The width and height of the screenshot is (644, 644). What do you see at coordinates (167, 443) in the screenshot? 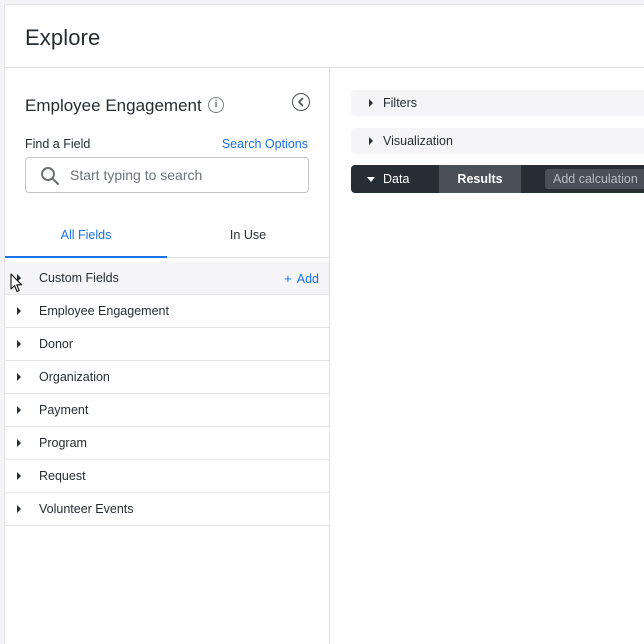
I see `field-group-program: Program` at bounding box center [167, 443].